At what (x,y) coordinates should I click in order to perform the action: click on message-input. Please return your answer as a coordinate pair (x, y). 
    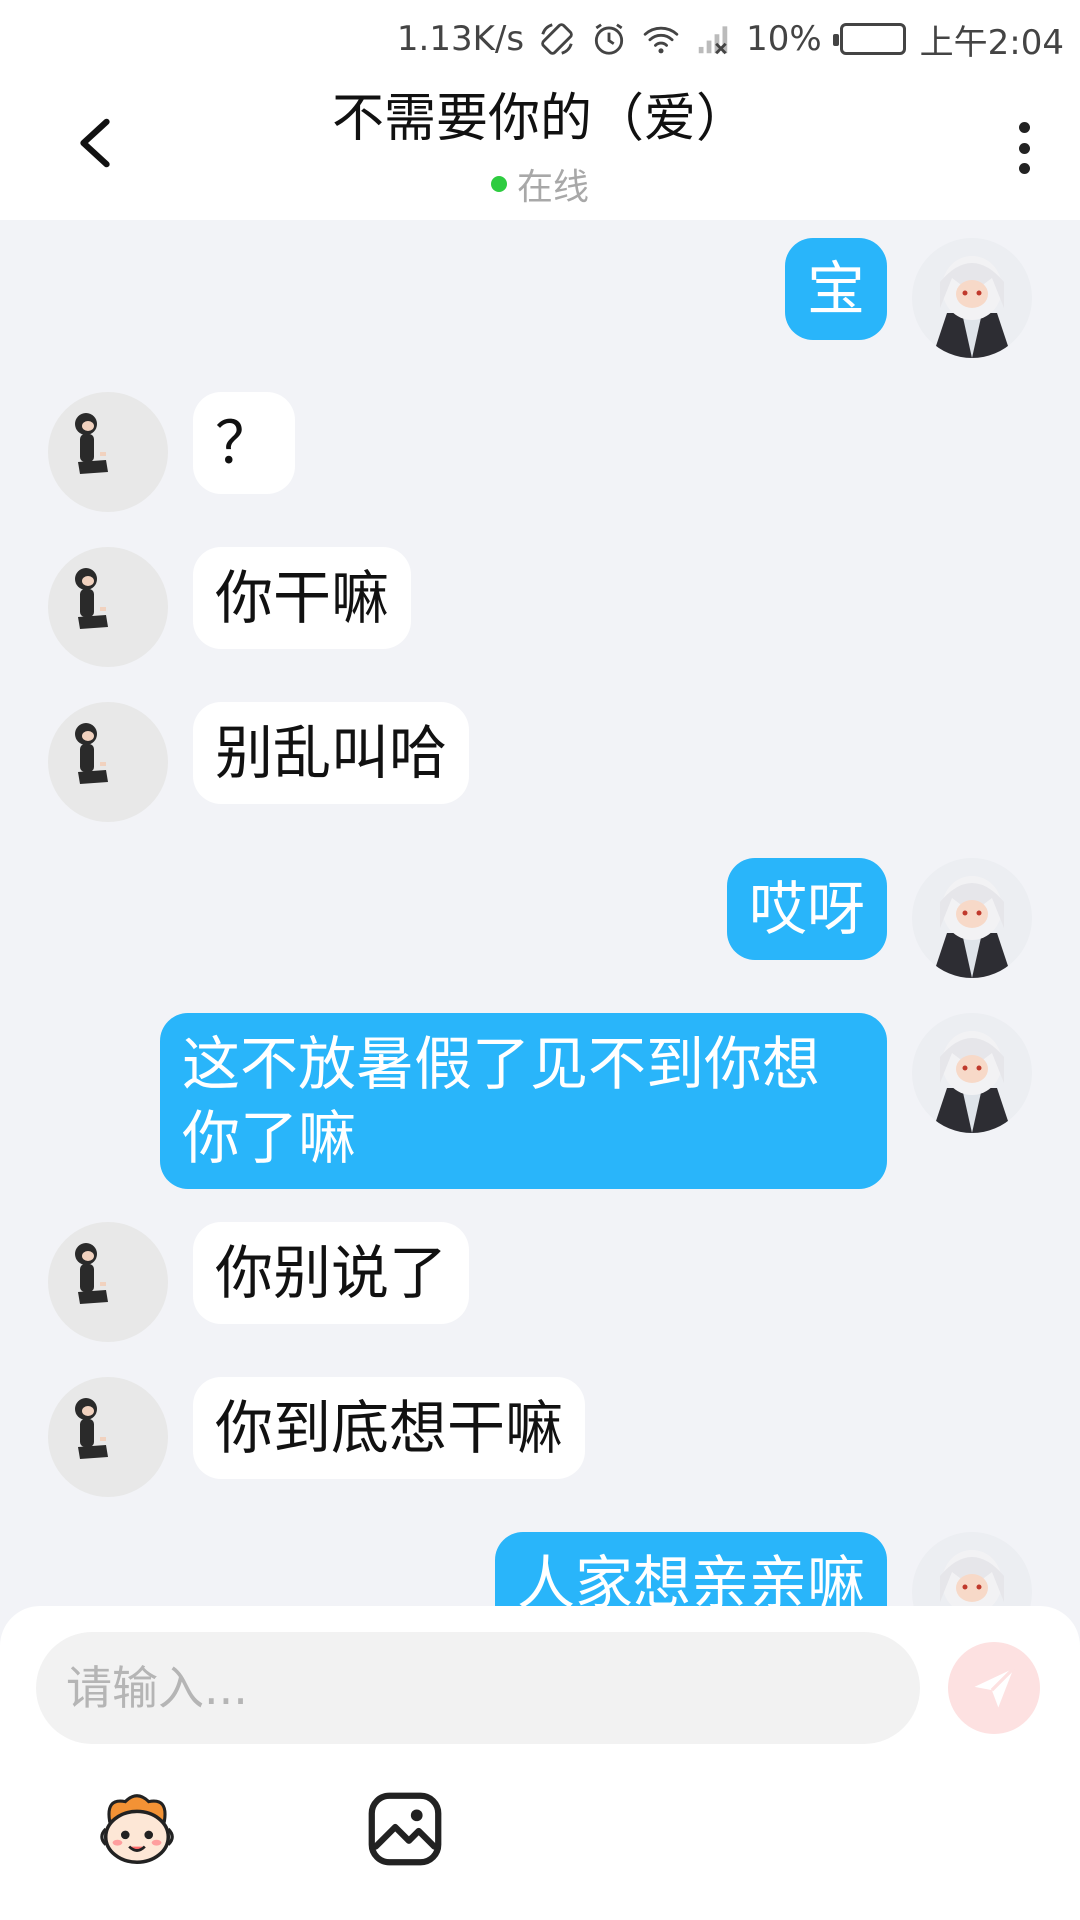
    Looking at the image, I should click on (478, 1688).